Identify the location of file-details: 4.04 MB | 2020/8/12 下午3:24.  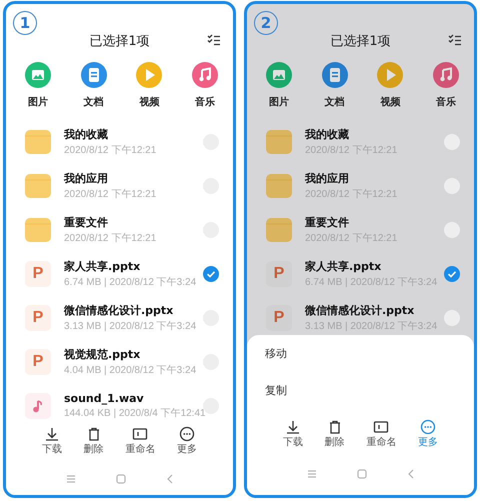
(130, 370).